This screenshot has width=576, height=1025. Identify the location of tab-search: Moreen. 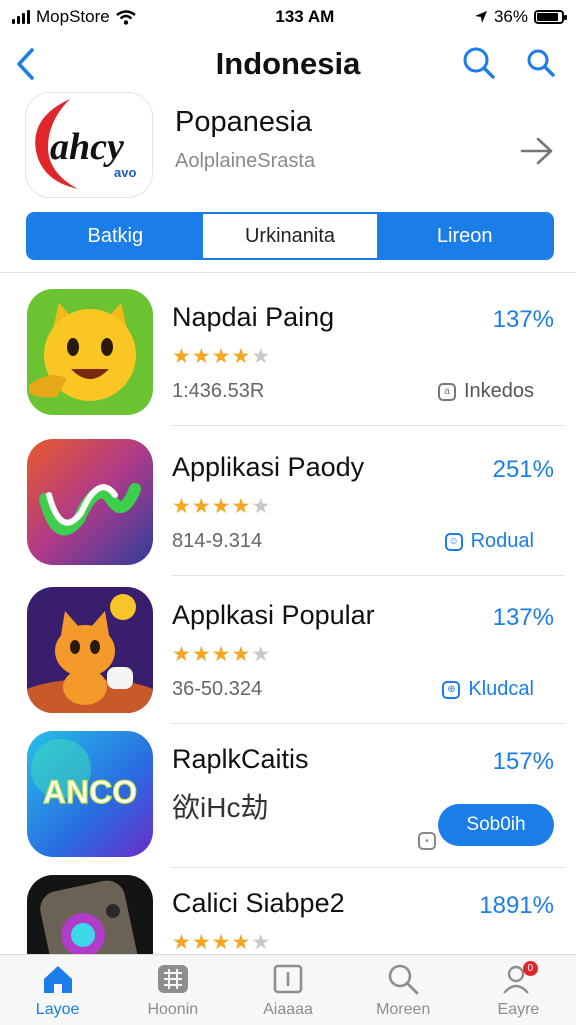
(403, 990).